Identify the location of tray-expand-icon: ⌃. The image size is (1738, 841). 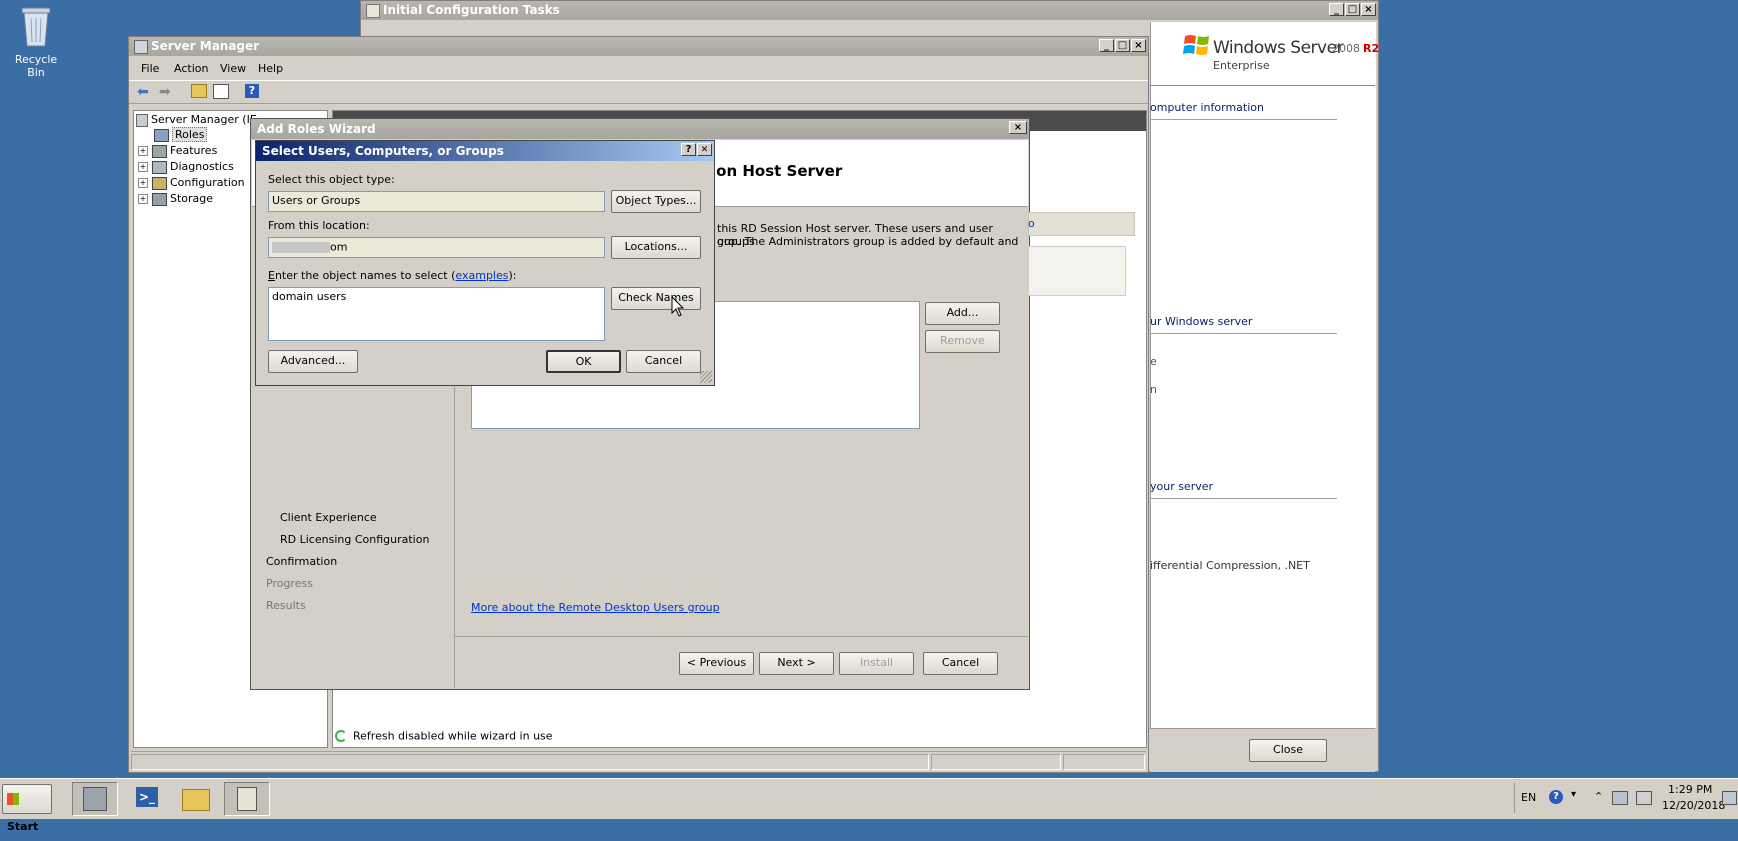
(1598, 796).